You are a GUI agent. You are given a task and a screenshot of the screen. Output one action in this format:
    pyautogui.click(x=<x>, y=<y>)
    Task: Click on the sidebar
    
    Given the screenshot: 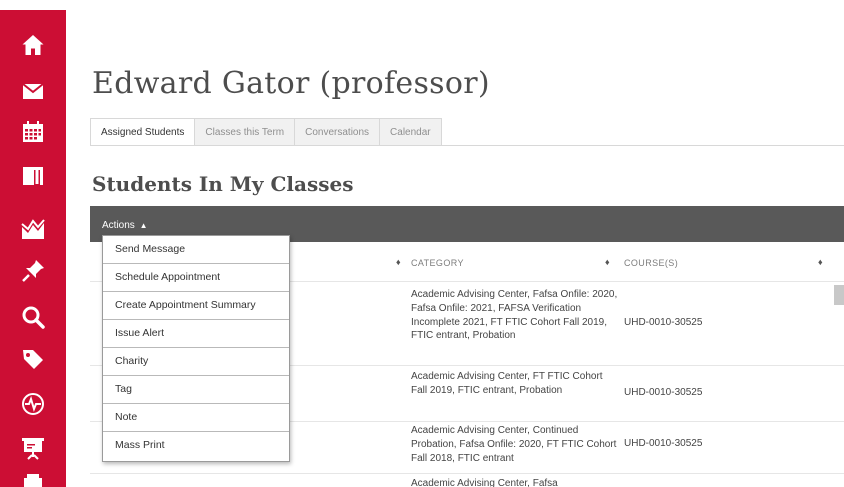 What is the action you would take?
    pyautogui.click(x=33, y=243)
    